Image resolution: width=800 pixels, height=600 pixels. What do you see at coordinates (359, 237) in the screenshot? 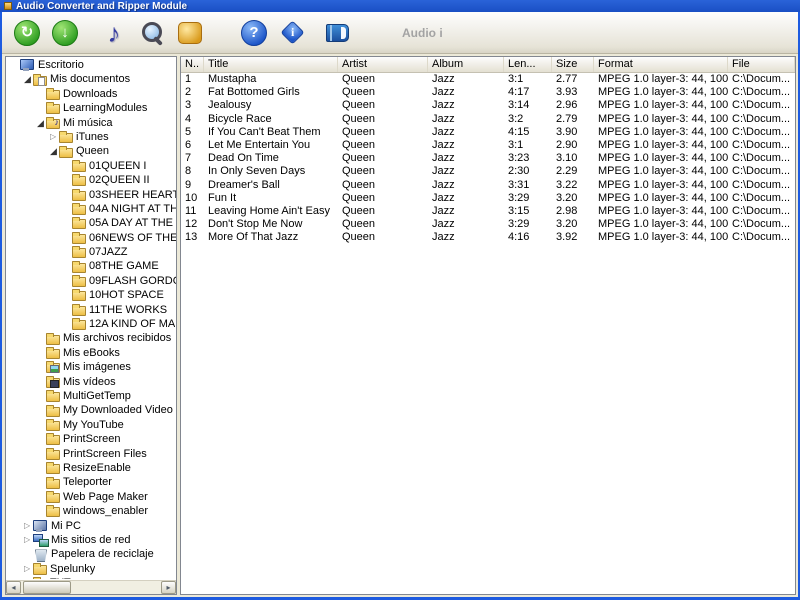
I see `cell-artist: Queen` at bounding box center [359, 237].